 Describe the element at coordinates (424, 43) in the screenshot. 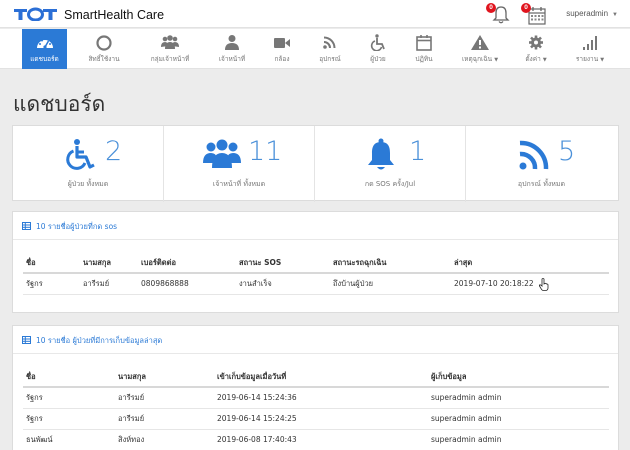

I see `calendar-icon` at that location.